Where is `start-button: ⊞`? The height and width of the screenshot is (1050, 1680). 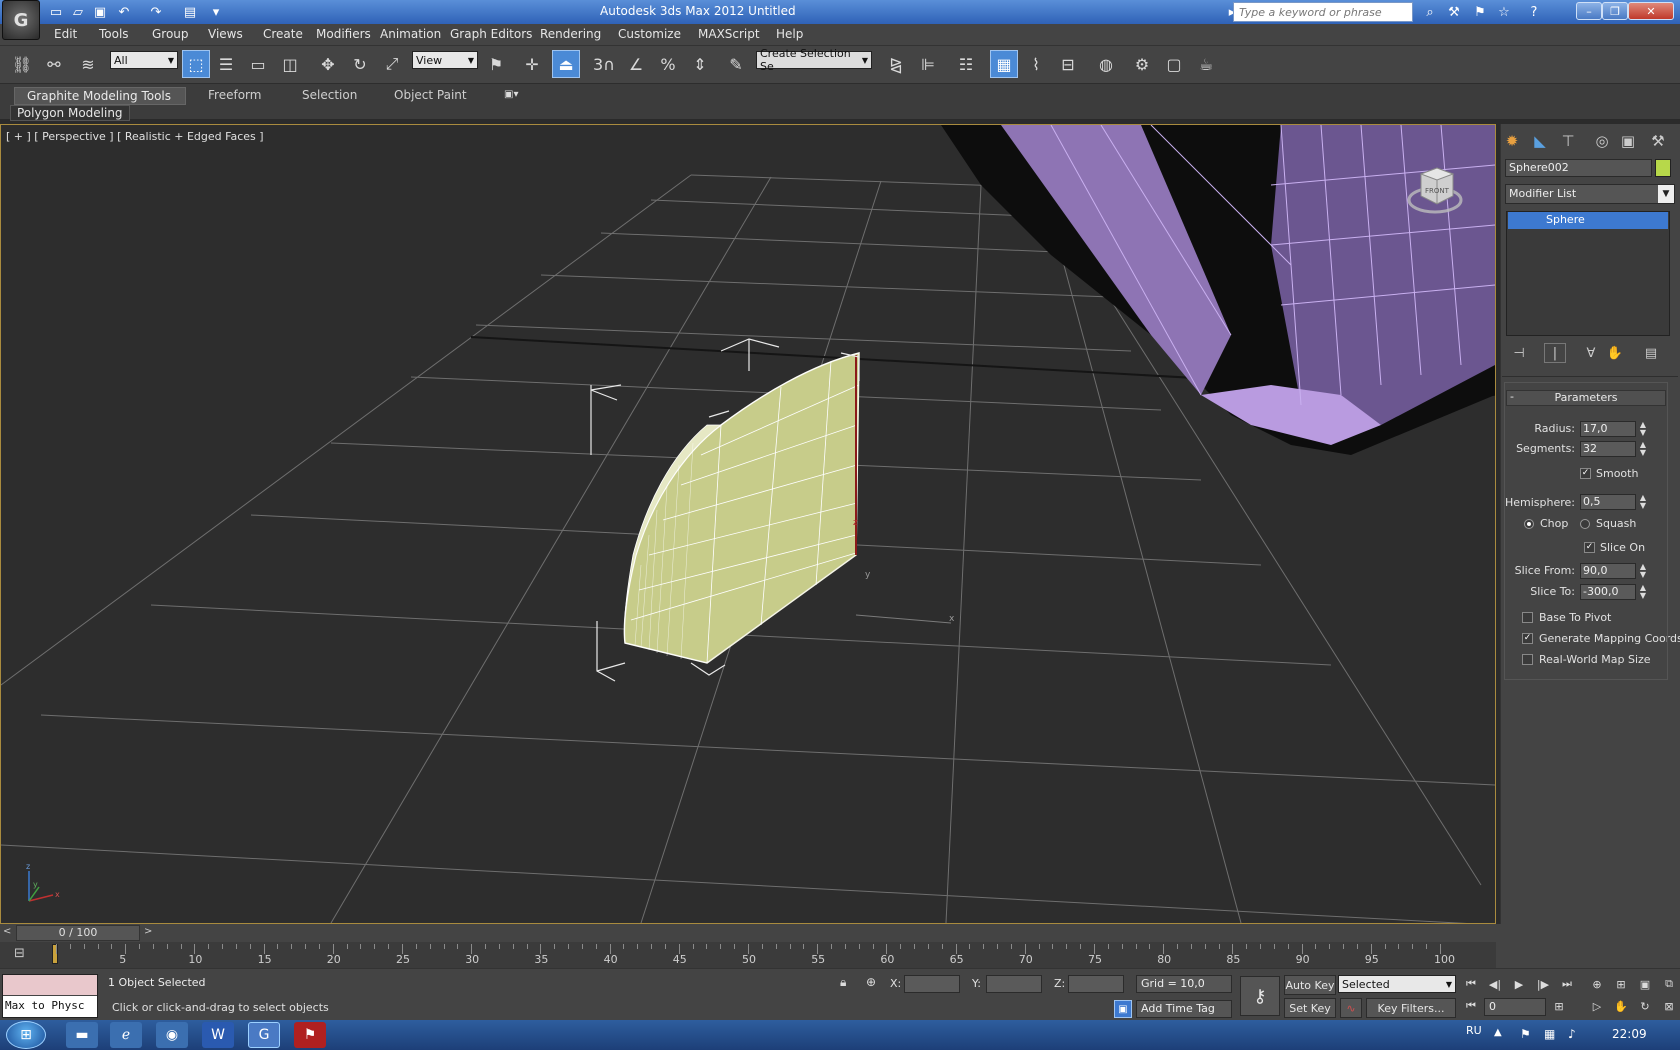 start-button: ⊞ is located at coordinates (26, 1035).